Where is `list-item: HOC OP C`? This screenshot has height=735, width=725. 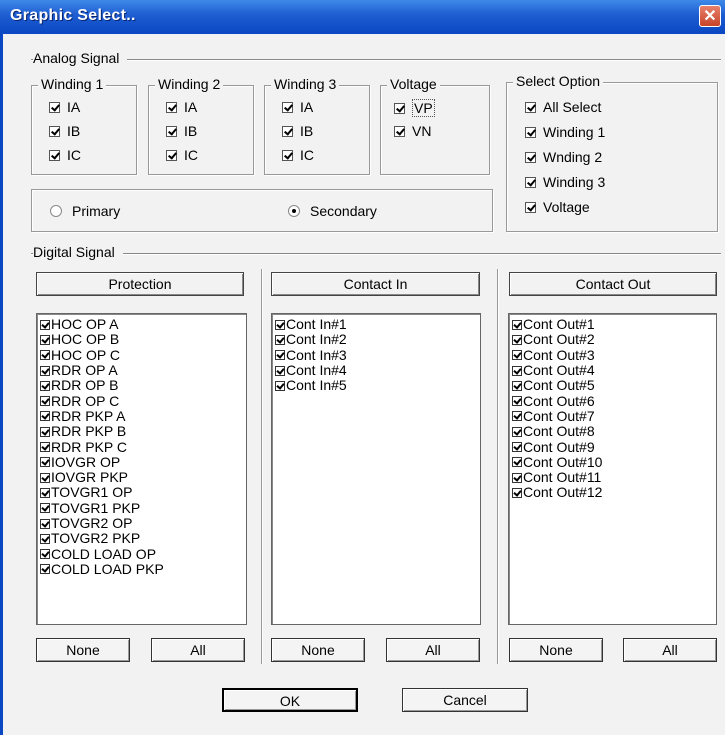 list-item: HOC OP C is located at coordinates (141, 355).